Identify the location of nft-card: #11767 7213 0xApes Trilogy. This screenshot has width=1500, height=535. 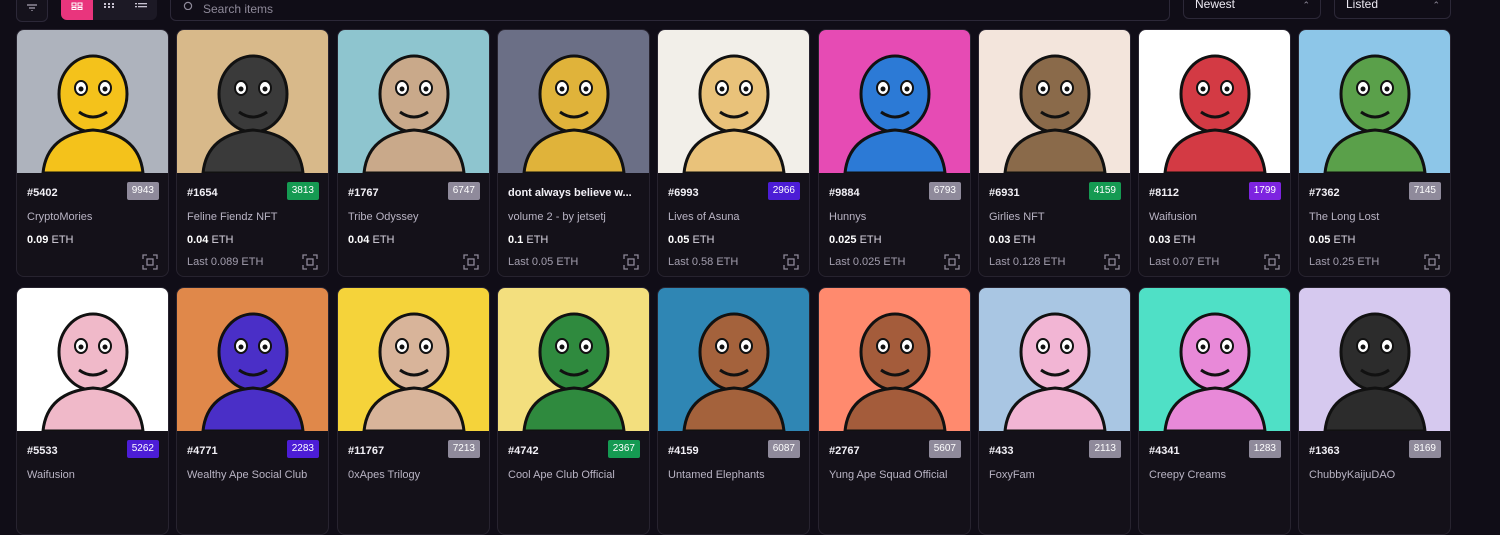
(413, 411).